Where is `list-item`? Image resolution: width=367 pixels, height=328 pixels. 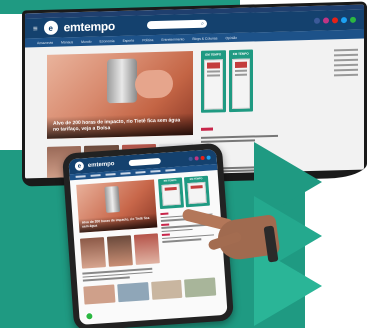 list-item is located at coordinates (246, 129).